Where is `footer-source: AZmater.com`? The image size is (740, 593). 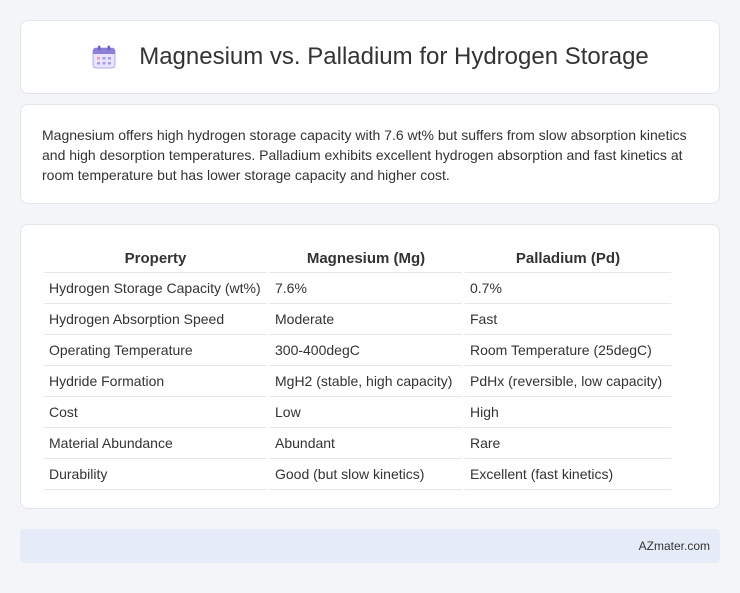
footer-source: AZmater.com is located at coordinates (674, 546).